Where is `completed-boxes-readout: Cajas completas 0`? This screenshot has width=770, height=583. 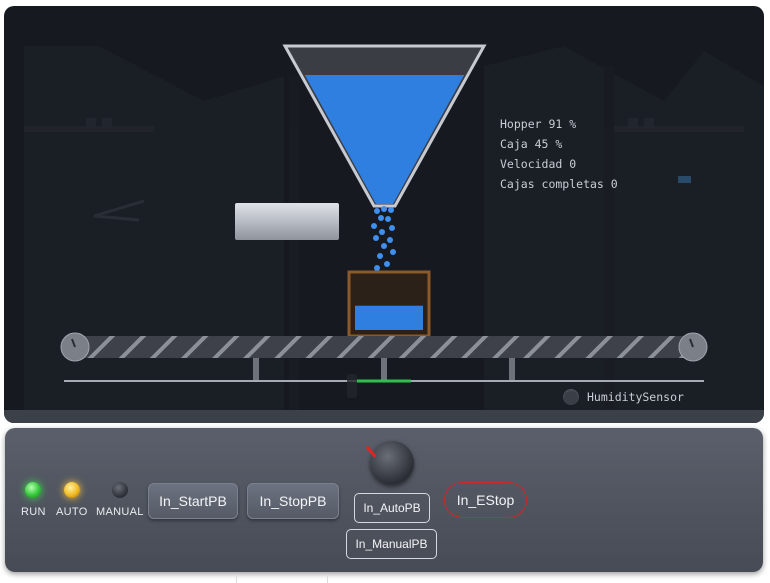
completed-boxes-readout: Cajas completas 0 is located at coordinates (559, 184).